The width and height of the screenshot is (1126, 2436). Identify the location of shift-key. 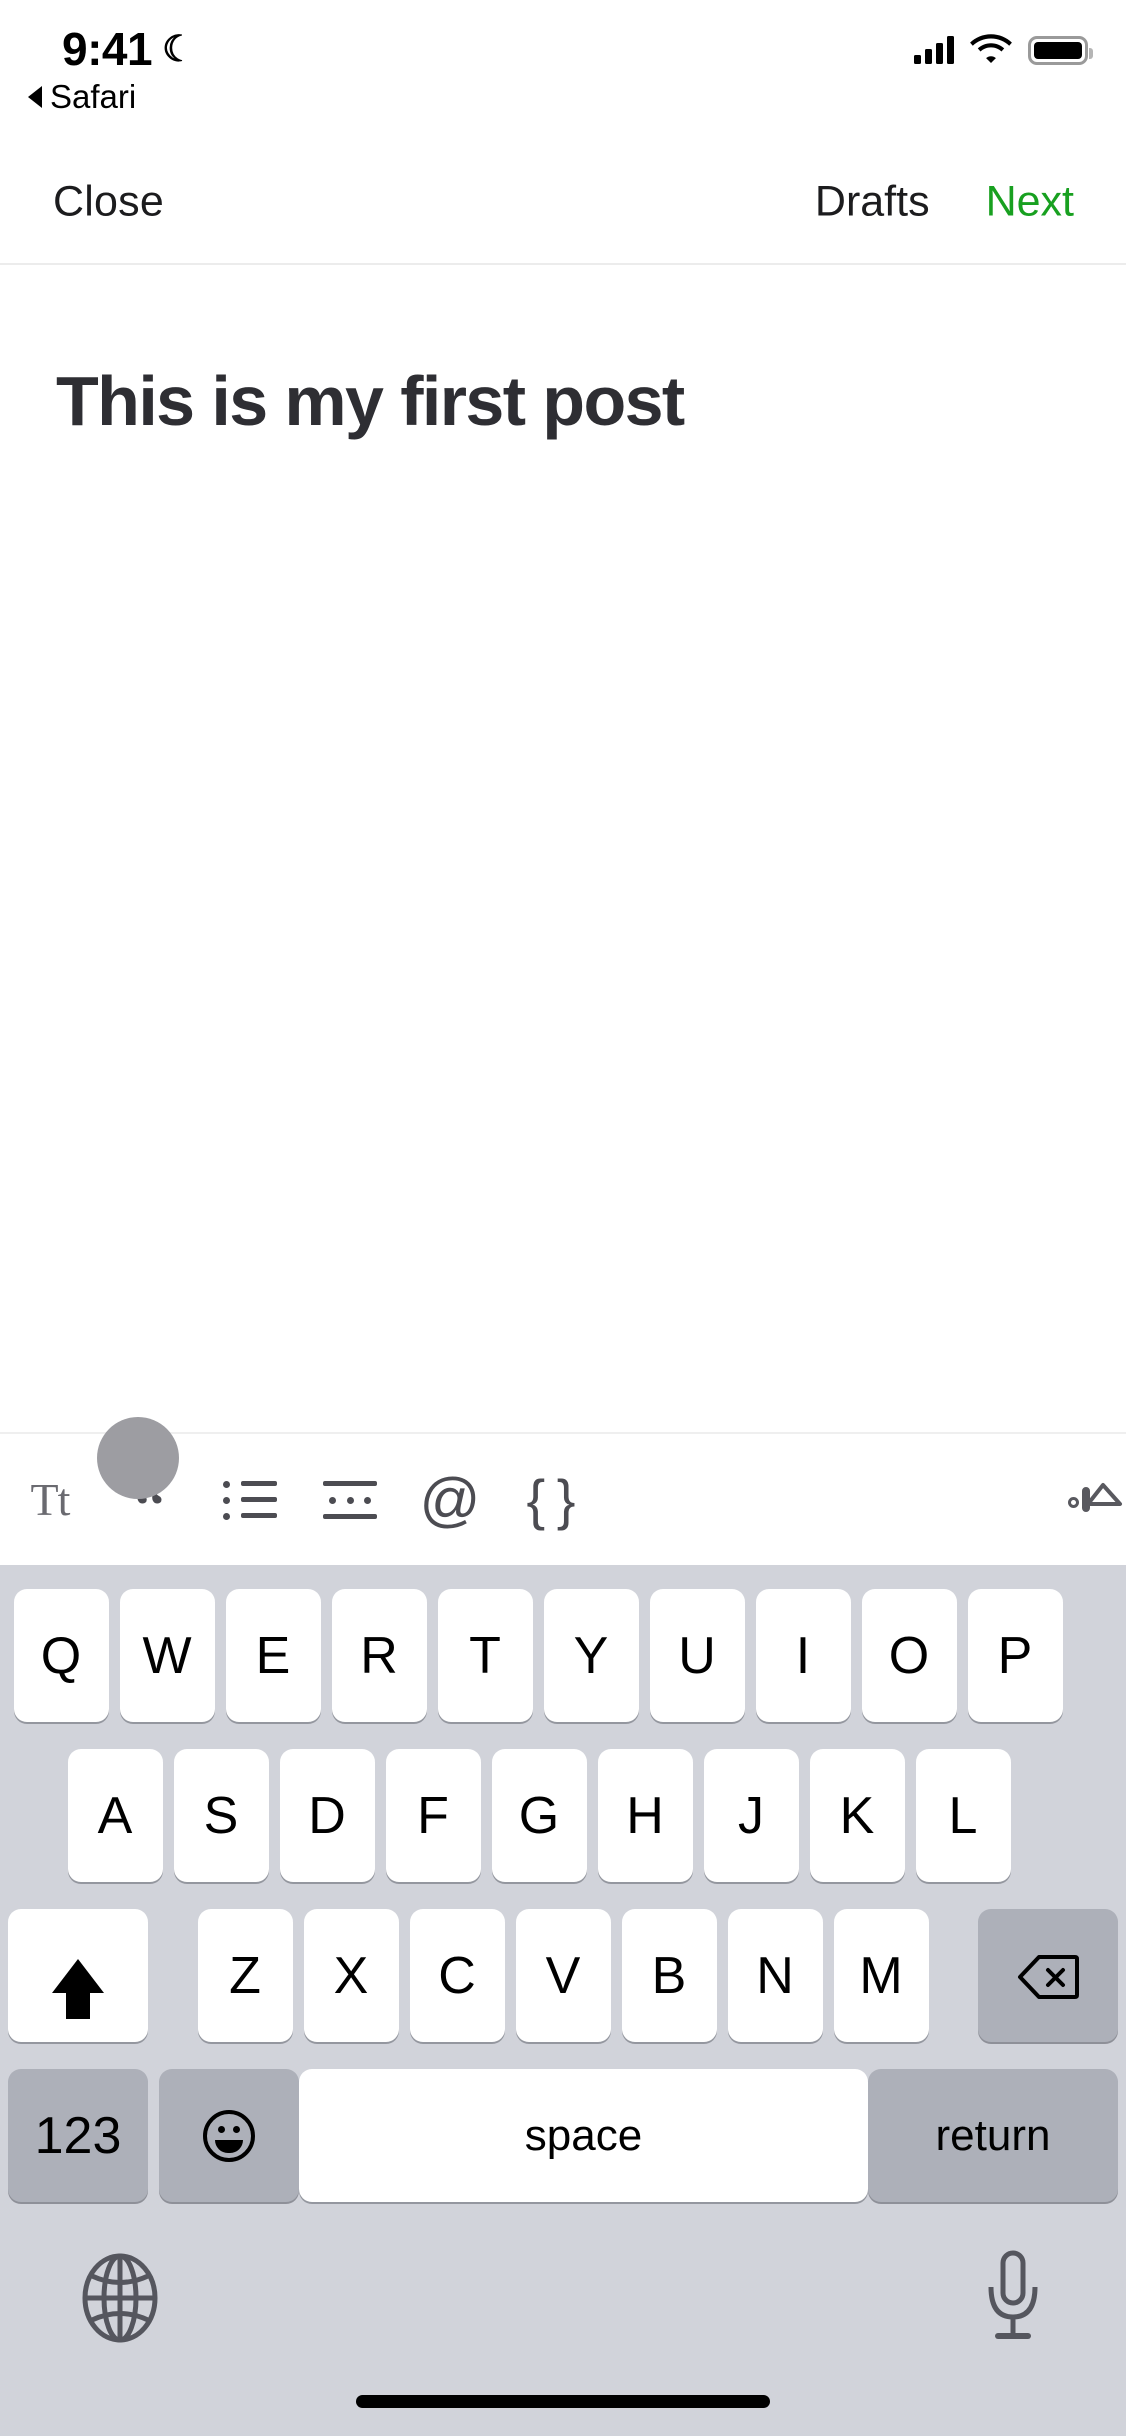
(78, 1975).